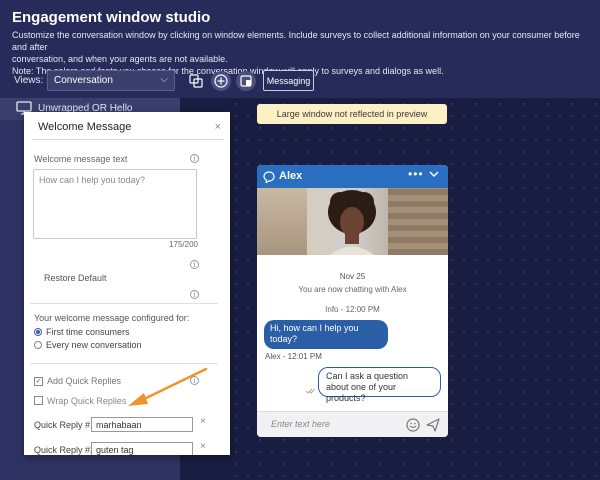  I want to click on plus-circle-icon, so click(221, 81).